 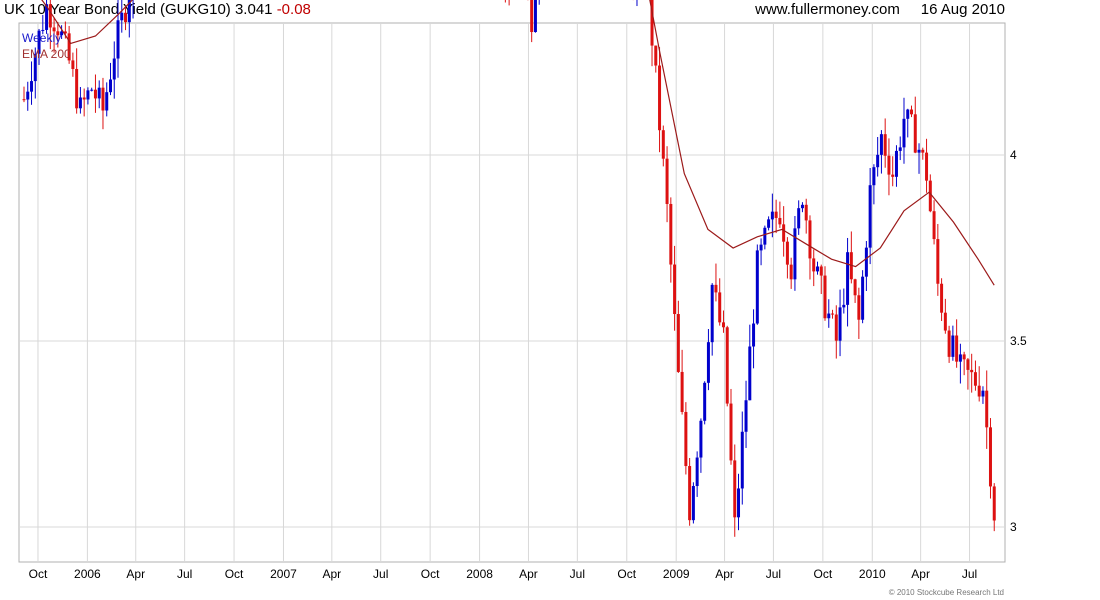 I want to click on x-tick-label: 2006, so click(x=87, y=574).